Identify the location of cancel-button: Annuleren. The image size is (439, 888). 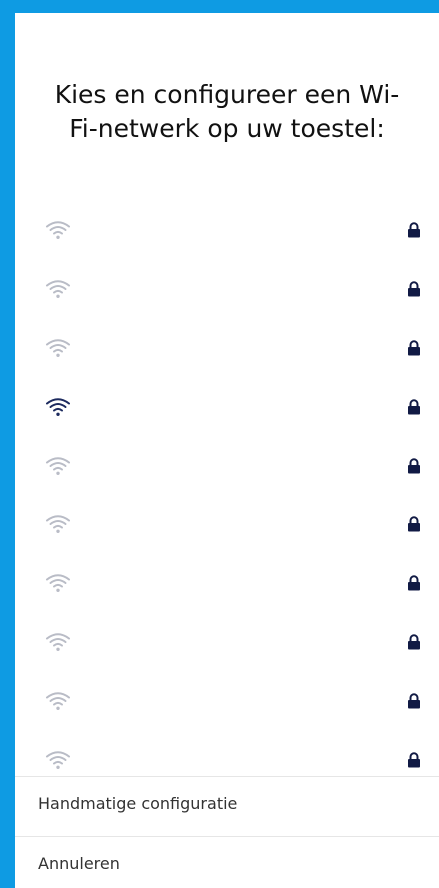
(79, 863).